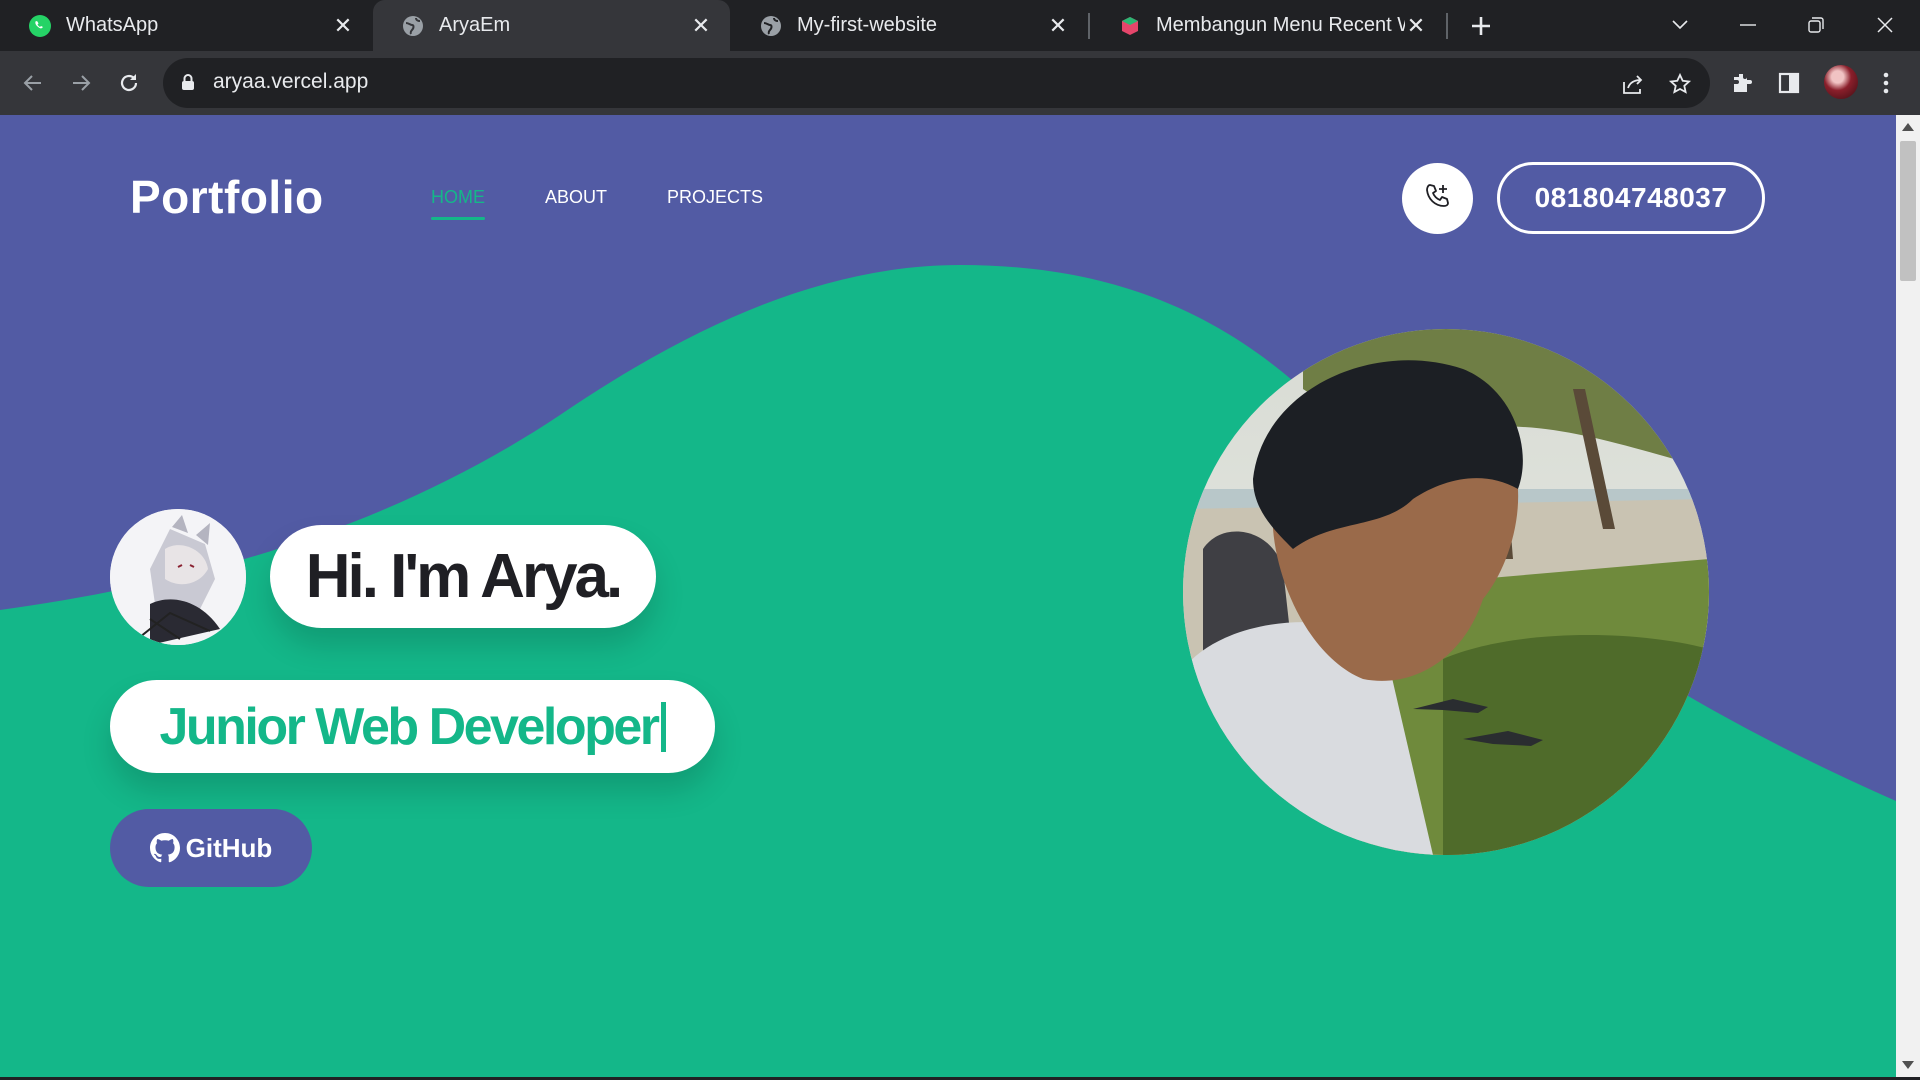 The height and width of the screenshot is (1080, 1920). I want to click on role-text: Junior Web Developer, so click(409, 726).